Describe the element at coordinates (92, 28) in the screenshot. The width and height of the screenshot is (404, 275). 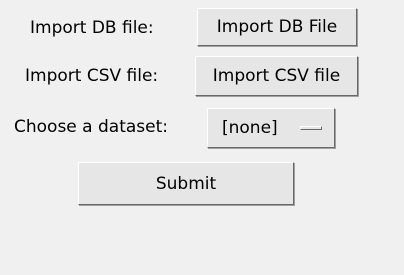
I see `import-db-label: Import DB file:` at that location.